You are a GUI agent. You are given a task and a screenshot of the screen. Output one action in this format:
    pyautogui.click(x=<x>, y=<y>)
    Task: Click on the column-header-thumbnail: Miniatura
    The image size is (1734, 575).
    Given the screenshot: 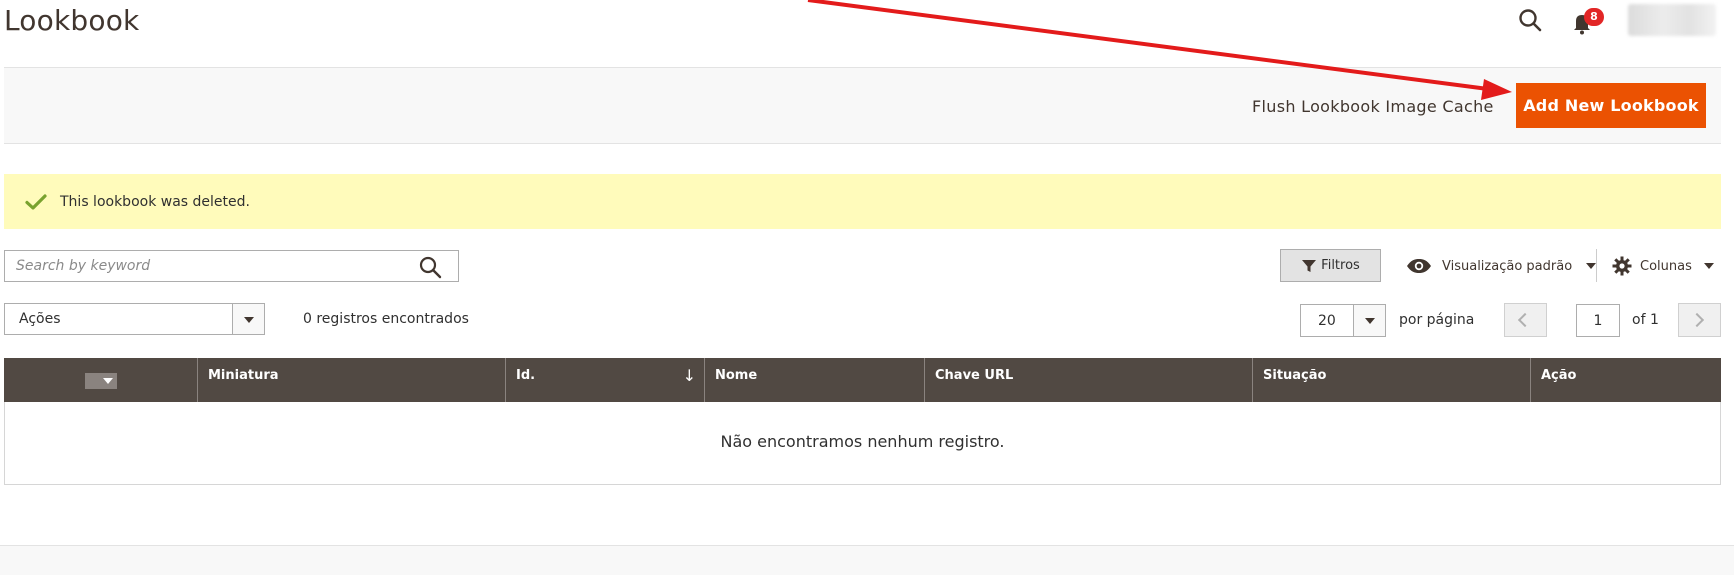 What is the action you would take?
    pyautogui.click(x=352, y=380)
    